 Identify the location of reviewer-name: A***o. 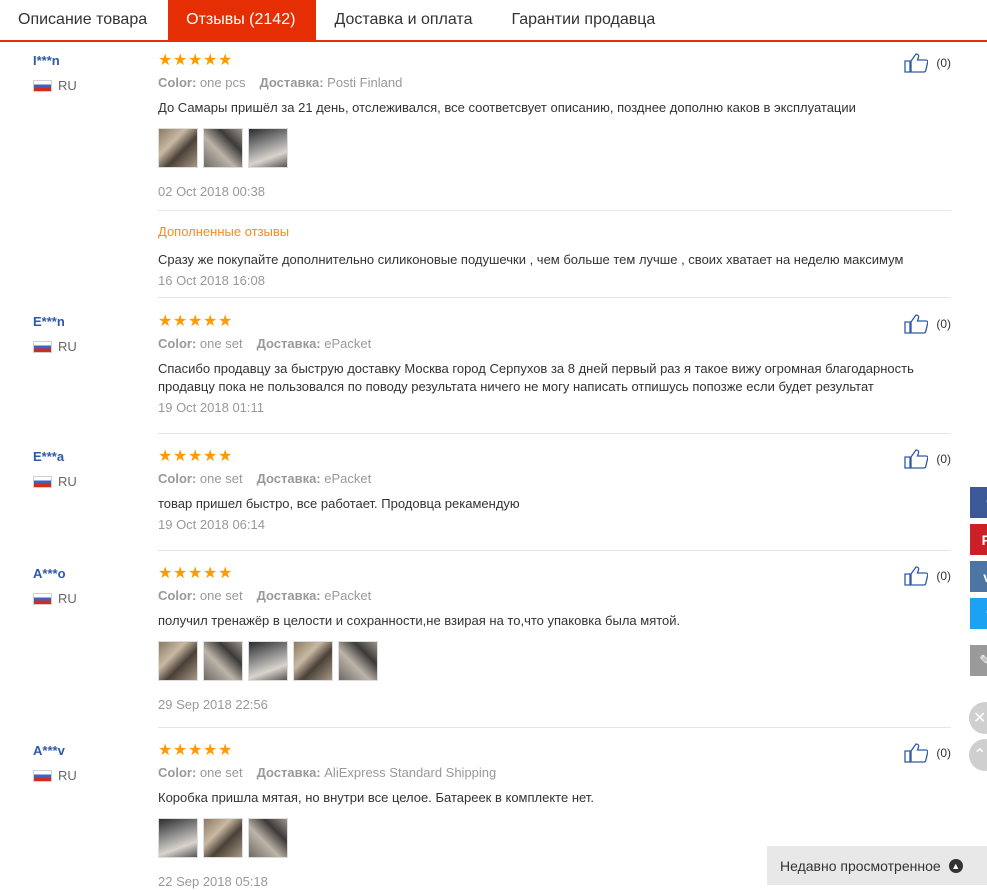
(55, 574).